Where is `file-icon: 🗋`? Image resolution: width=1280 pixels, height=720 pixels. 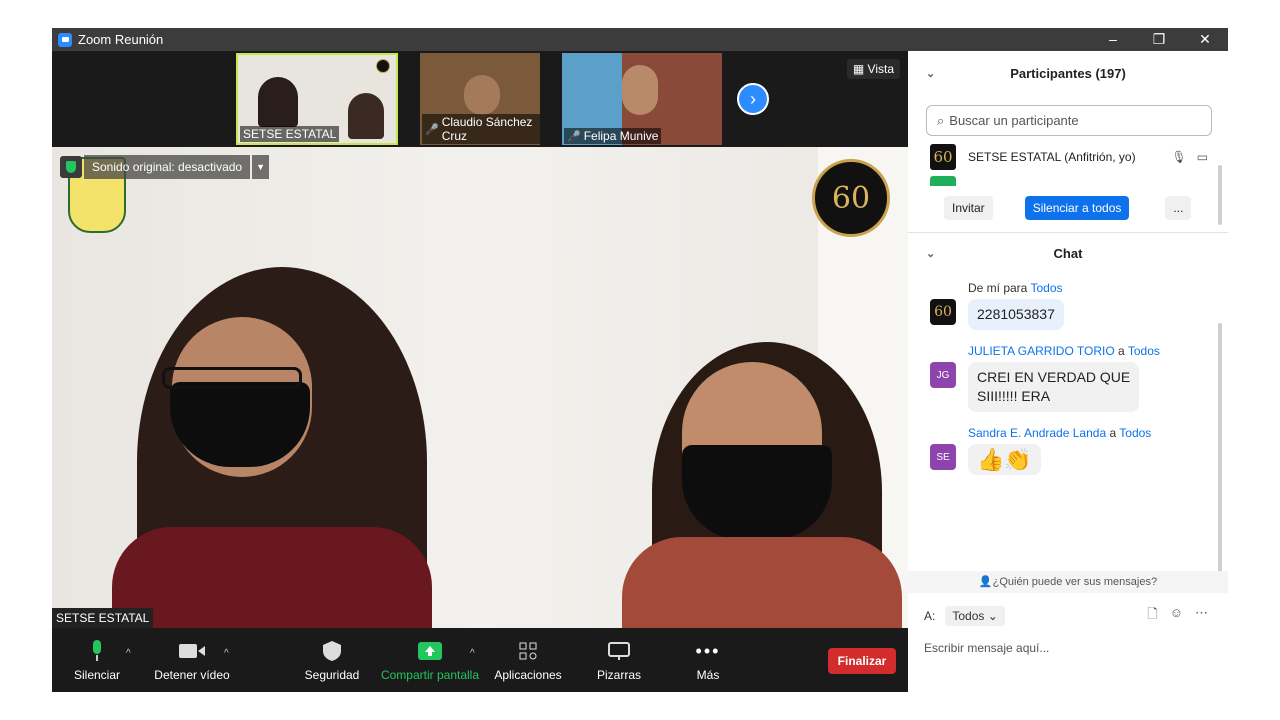
file-icon: 🗋 is located at coordinates (1152, 616).